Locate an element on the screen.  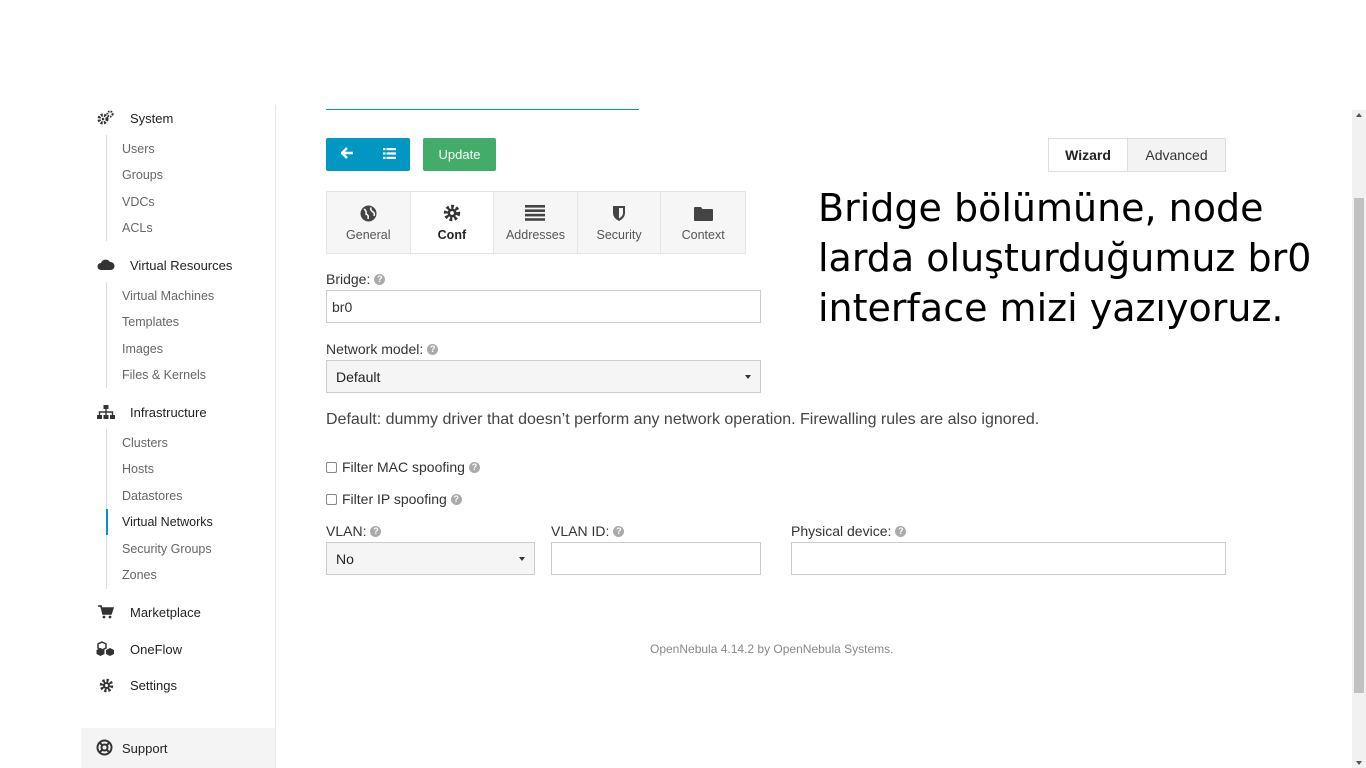
sidebar-item-users: Users is located at coordinates (138, 149).